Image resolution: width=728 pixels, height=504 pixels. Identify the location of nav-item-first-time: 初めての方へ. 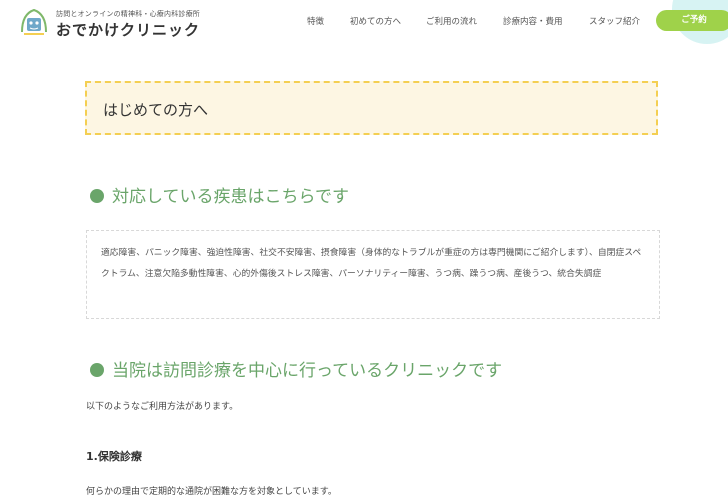
(375, 21).